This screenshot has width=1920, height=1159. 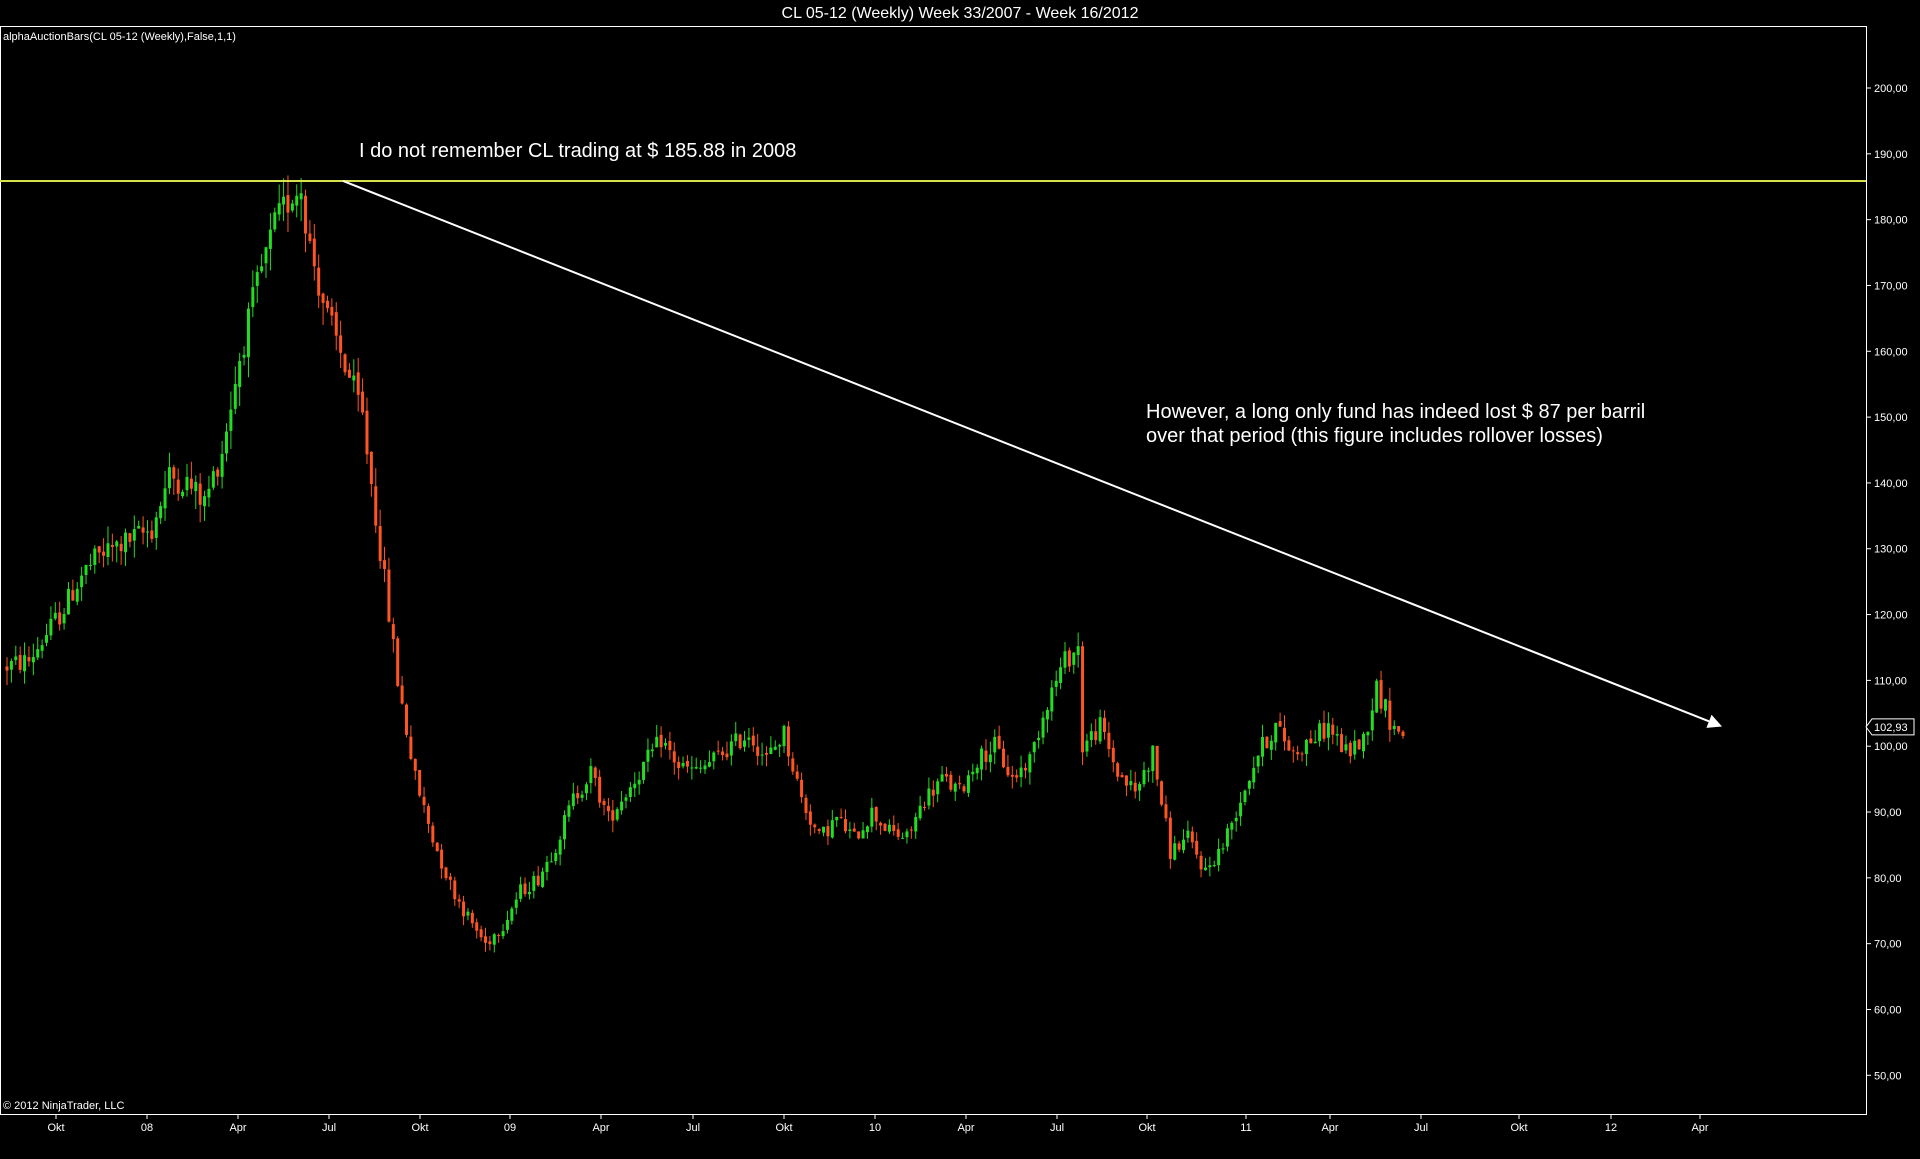 What do you see at coordinates (783, 1128) in the screenshot?
I see `x-tick-label: Okt` at bounding box center [783, 1128].